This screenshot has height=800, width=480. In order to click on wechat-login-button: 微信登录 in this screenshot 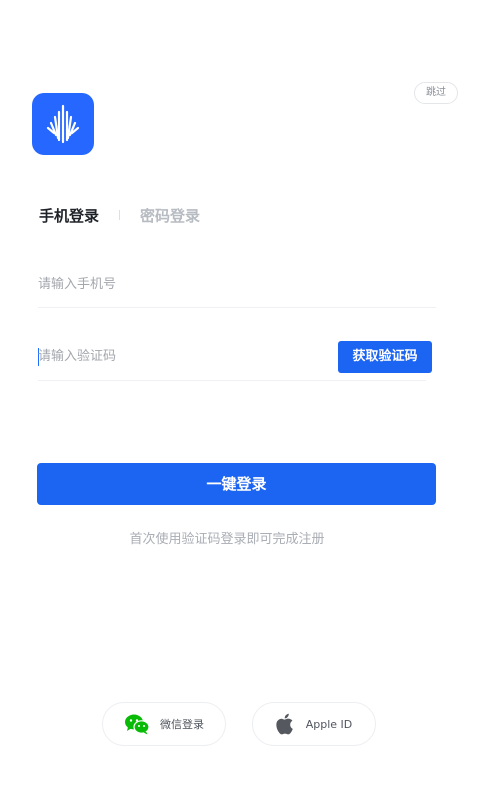, I will do `click(164, 724)`.